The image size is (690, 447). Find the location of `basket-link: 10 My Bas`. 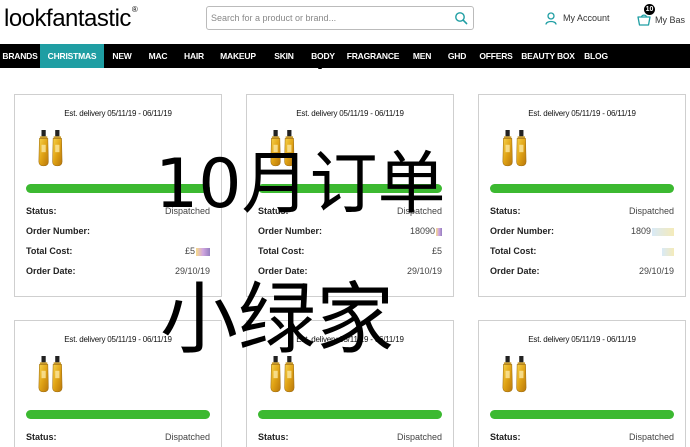

basket-link: 10 My Bas is located at coordinates (661, 16).